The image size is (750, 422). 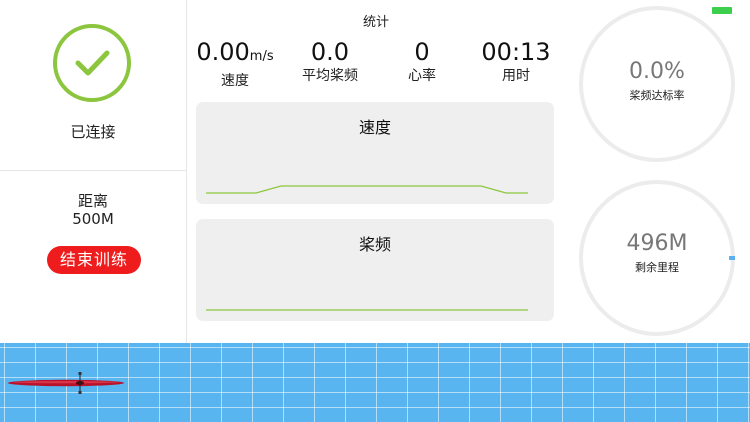 What do you see at coordinates (235, 81) in the screenshot?
I see `speed-label: 速度` at bounding box center [235, 81].